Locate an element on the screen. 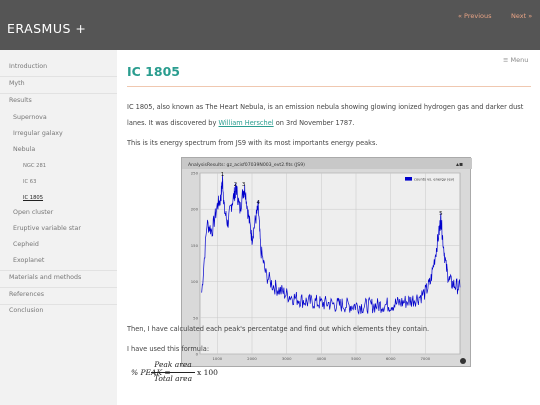 Image resolution: width=540 pixels, height=405 pixels. william-herschel-link: William Herschel is located at coordinates (246, 123).